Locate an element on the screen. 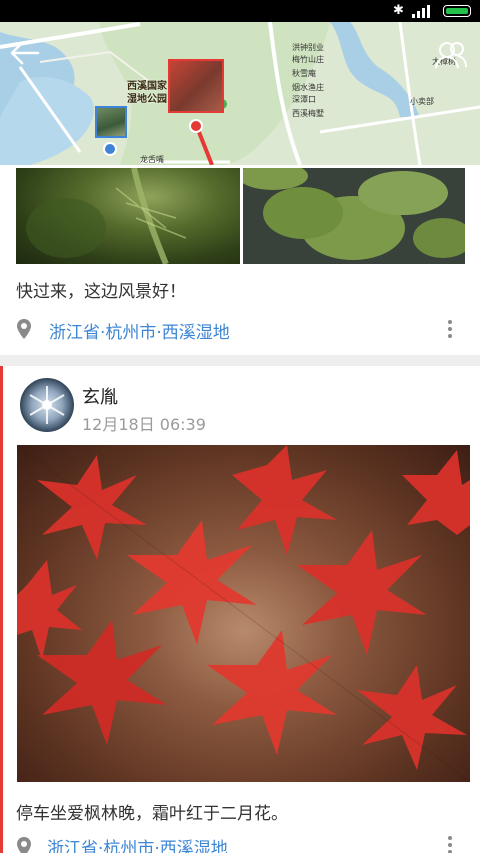  status-bar: ✱ is located at coordinates (240, 11).